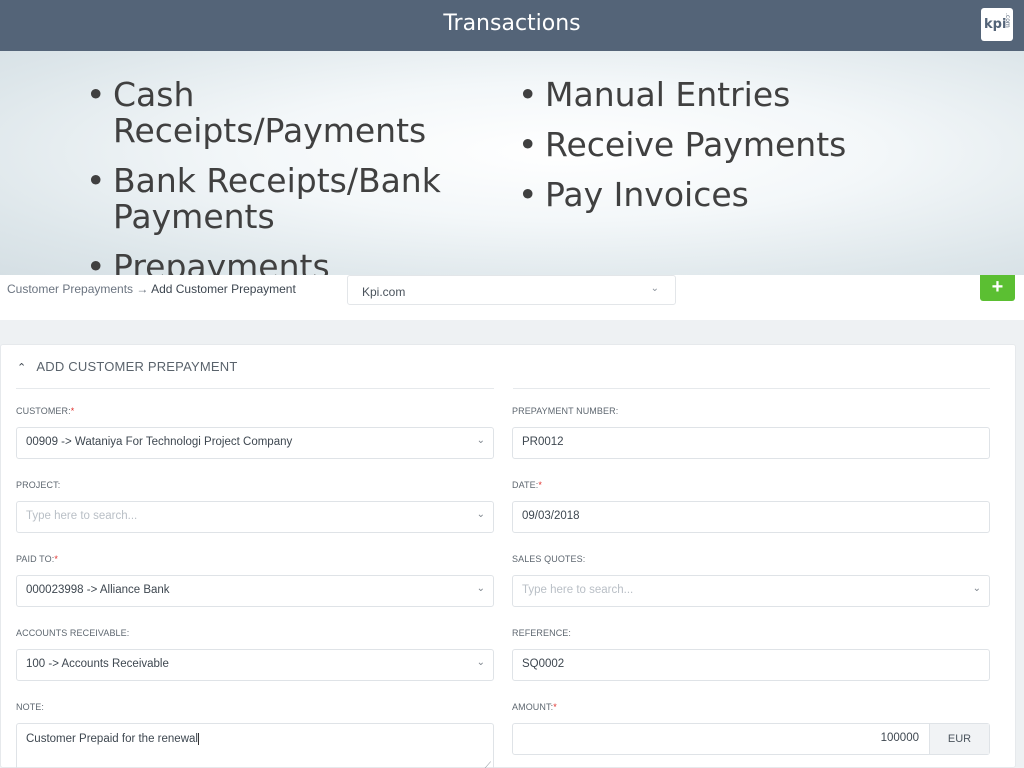 The height and width of the screenshot is (768, 1024). Describe the element at coordinates (900, 738) in the screenshot. I see `amount-input: 100000` at that location.